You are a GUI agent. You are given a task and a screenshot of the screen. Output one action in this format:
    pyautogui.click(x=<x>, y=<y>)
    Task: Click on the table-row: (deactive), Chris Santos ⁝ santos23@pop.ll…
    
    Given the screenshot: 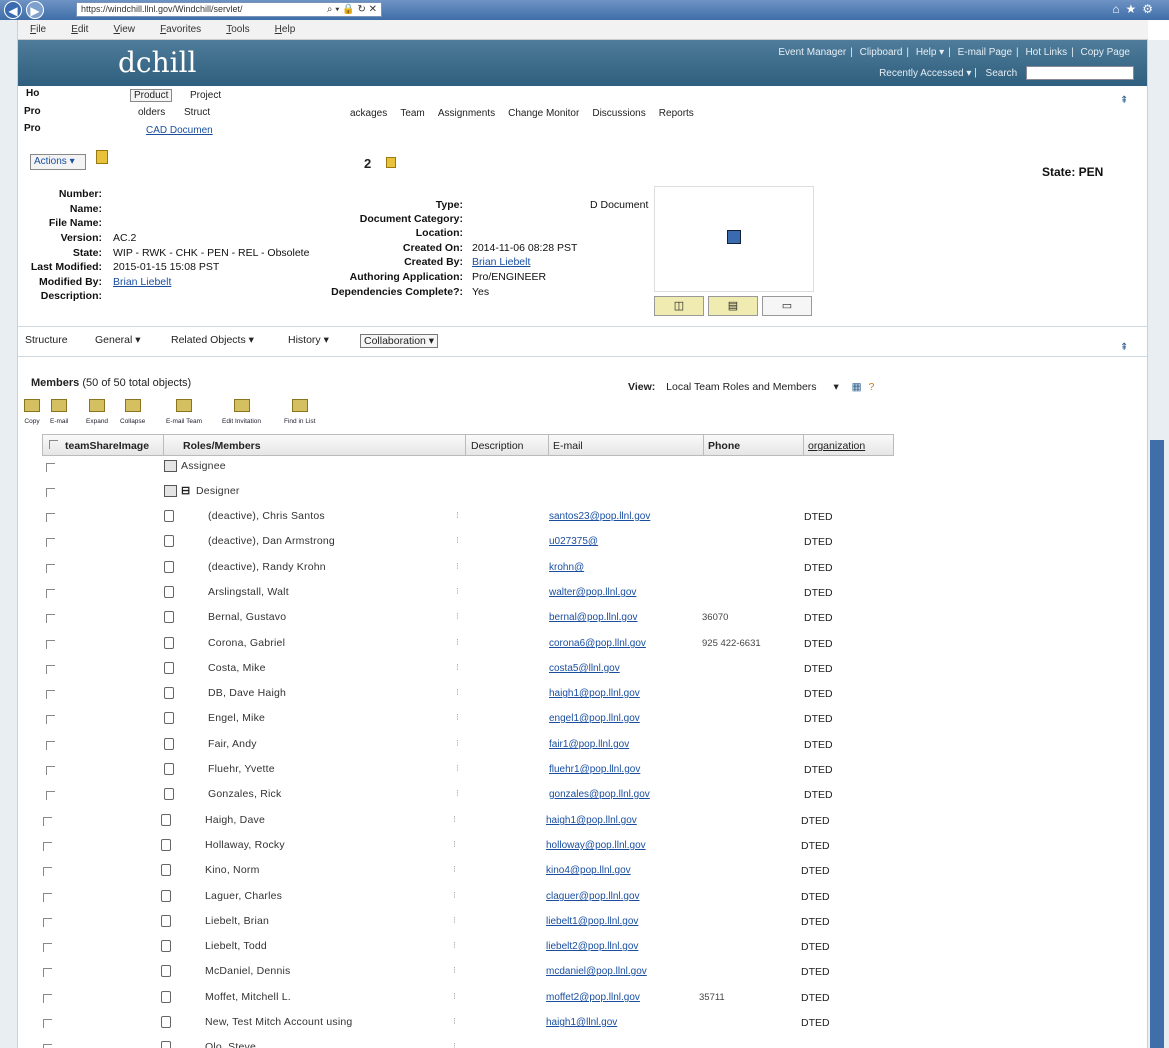 What is the action you would take?
    pyautogui.click(x=465, y=518)
    